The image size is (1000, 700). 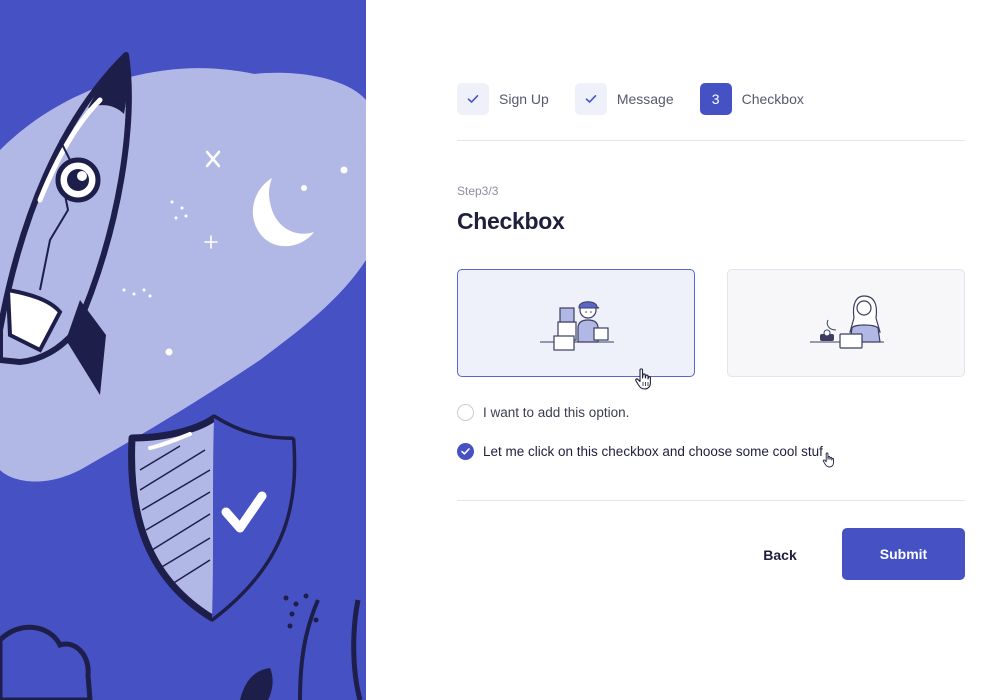 What do you see at coordinates (715, 99) in the screenshot?
I see `step-badge-number: 3` at bounding box center [715, 99].